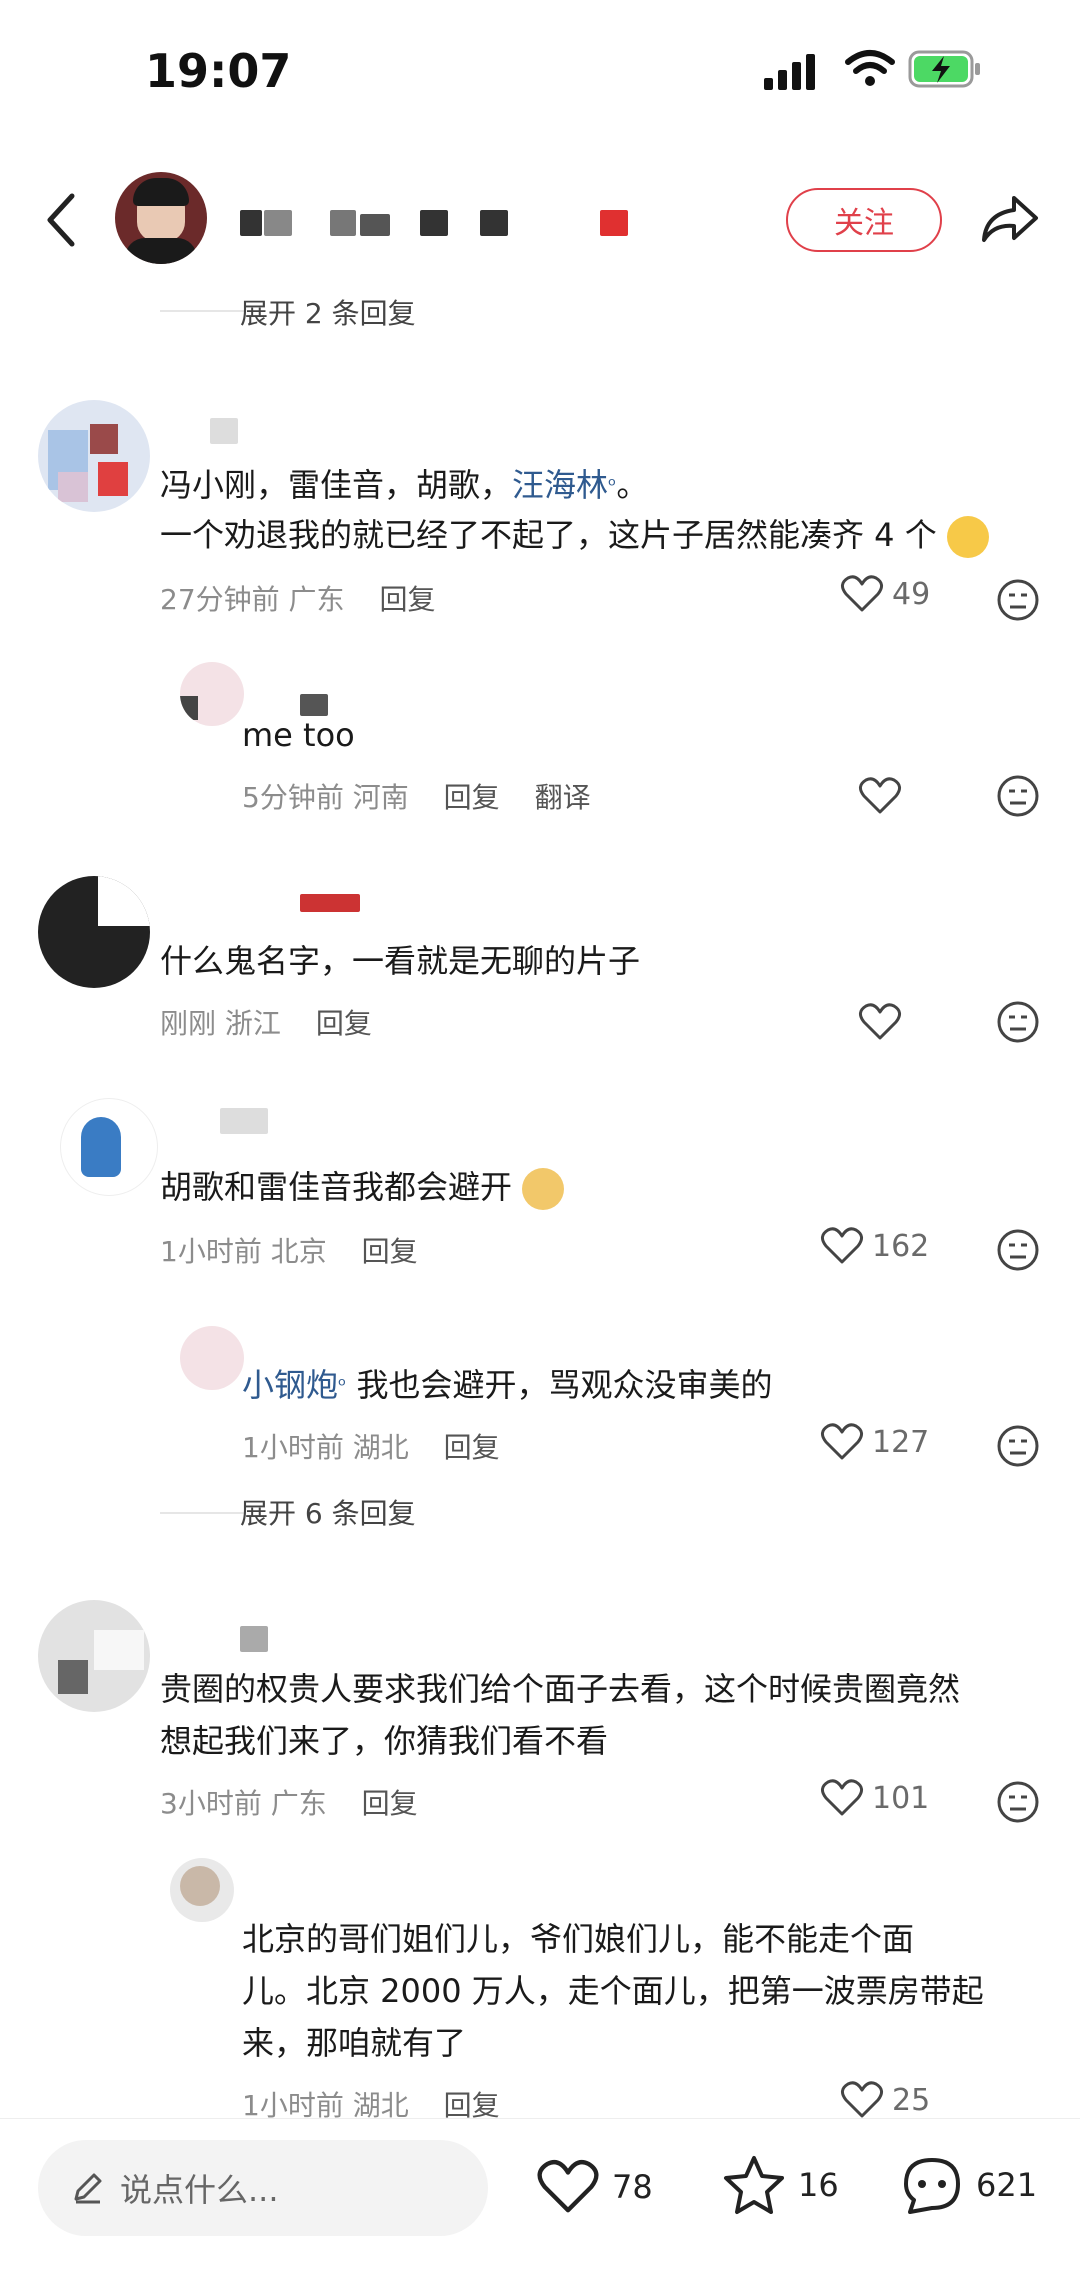  Describe the element at coordinates (578, 1939) in the screenshot. I see `reply-text: 北京的哥们姐们儿，爷们娘们儿，能不能走个面` at that location.